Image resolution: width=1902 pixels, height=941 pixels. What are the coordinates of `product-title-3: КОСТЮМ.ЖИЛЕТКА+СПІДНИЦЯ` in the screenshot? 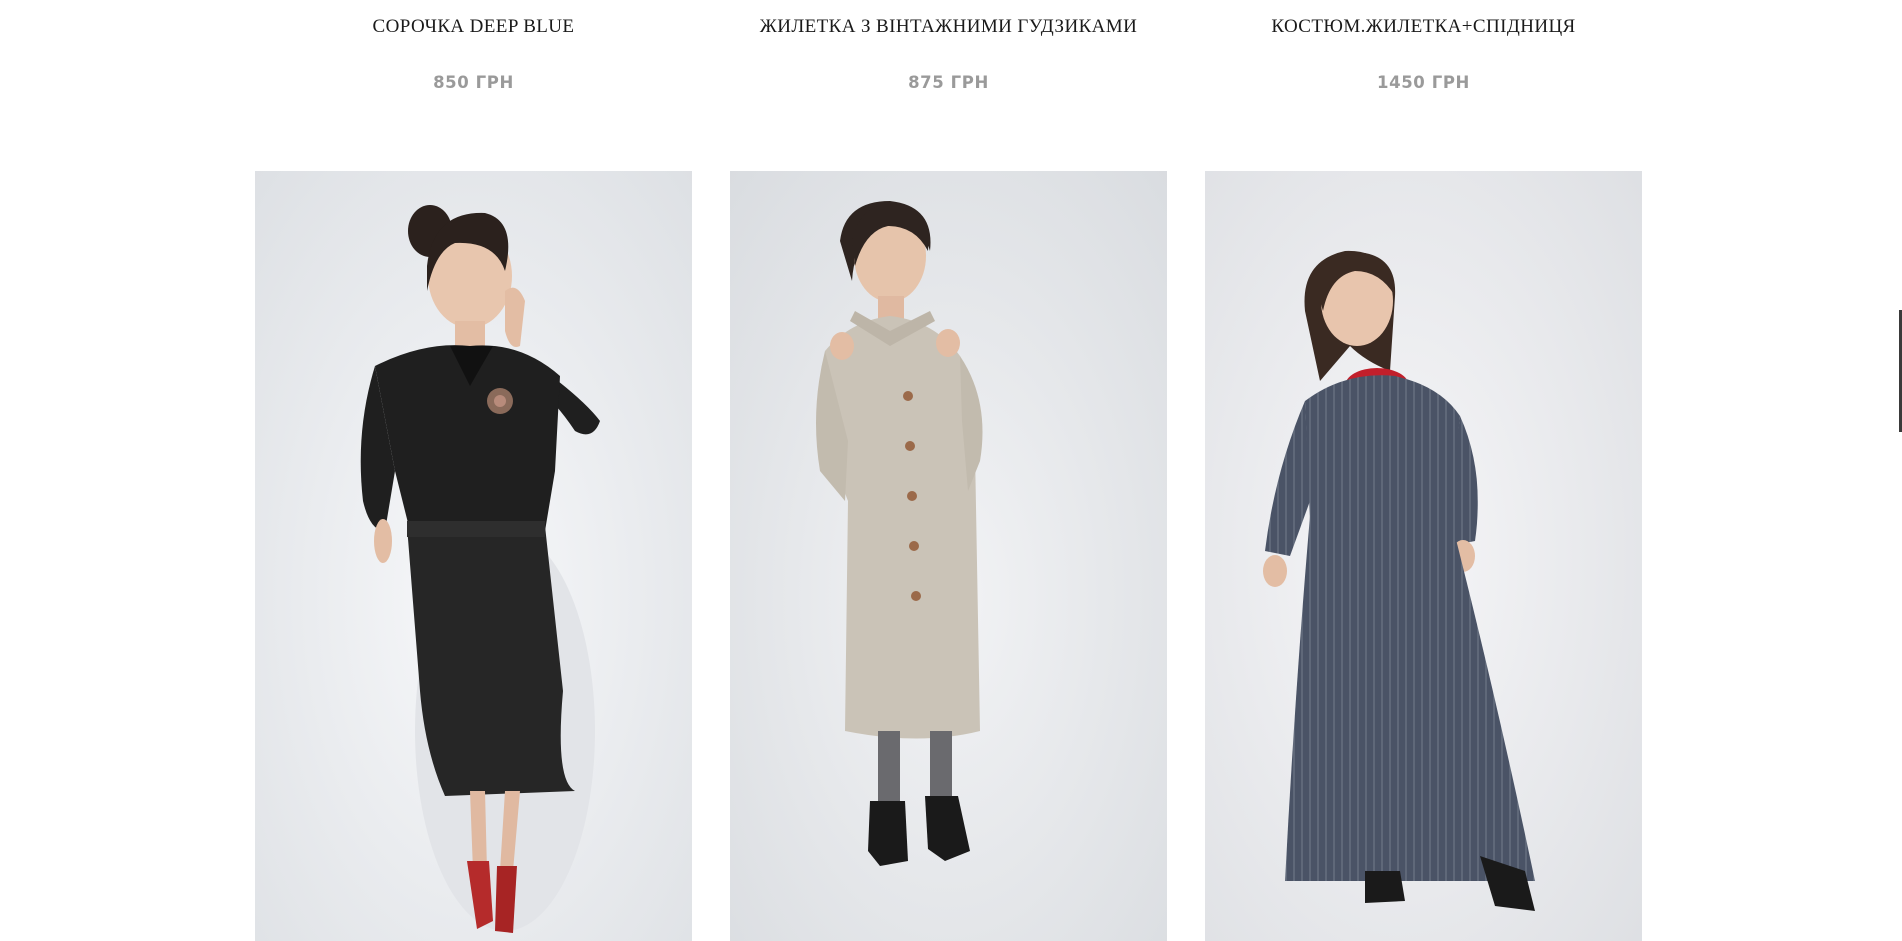 It's located at (1423, 27).